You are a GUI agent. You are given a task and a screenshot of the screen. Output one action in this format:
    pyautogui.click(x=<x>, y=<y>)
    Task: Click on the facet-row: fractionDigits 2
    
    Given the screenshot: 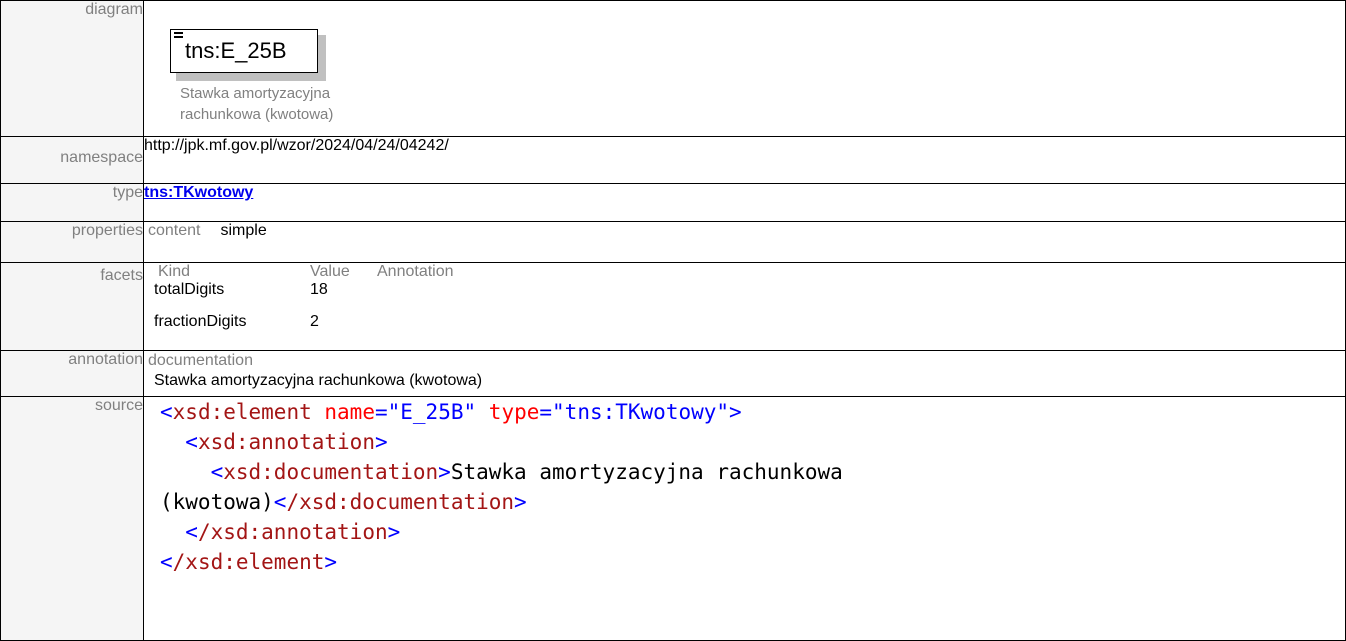 What is the action you would take?
    pyautogui.click(x=744, y=329)
    